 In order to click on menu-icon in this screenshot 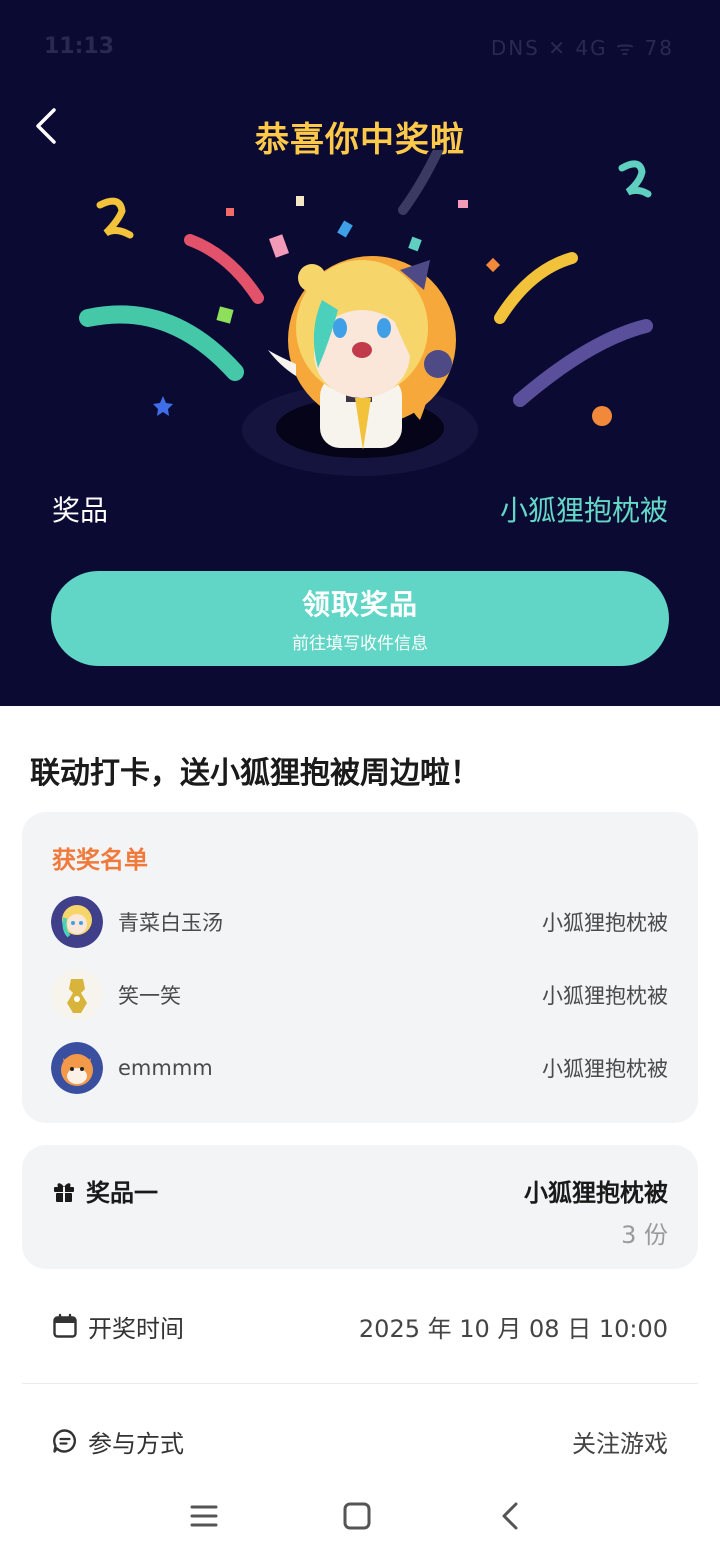, I will do `click(204, 1516)`.